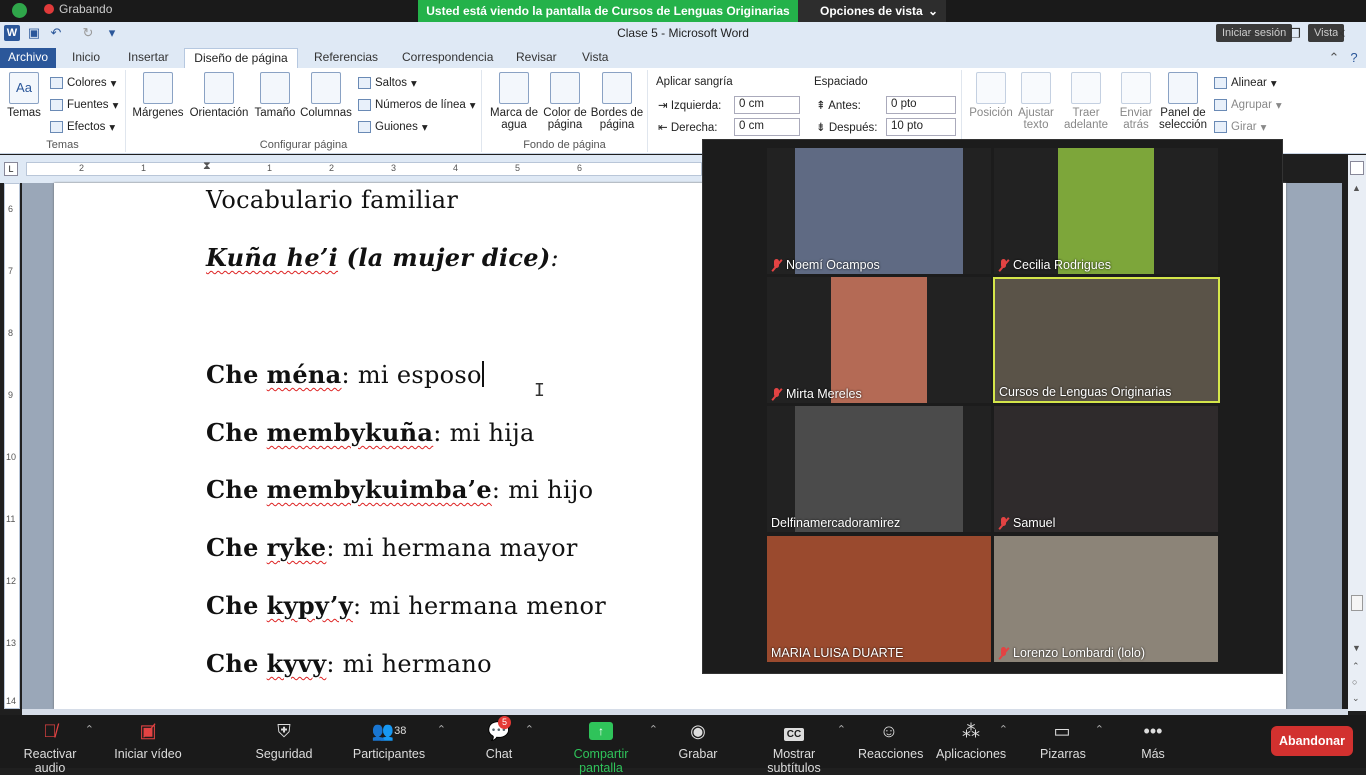  I want to click on margenes-button: Márgenes, so click(158, 95).